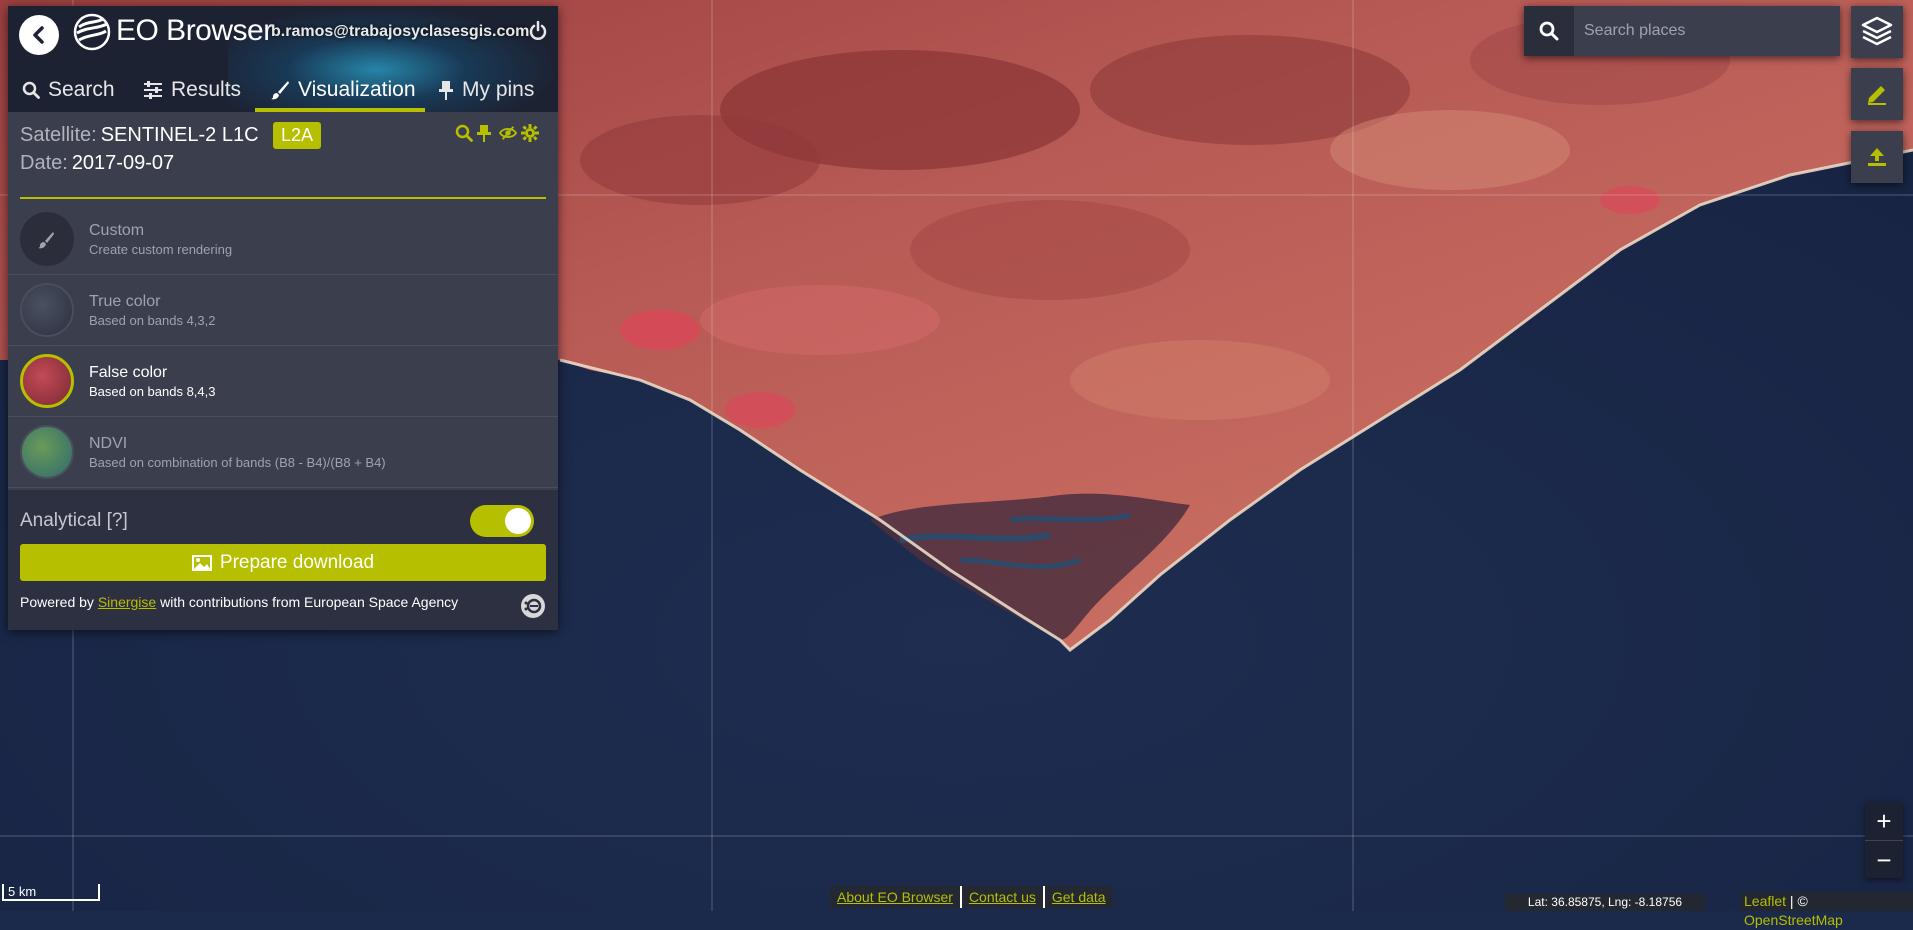 This screenshot has height=930, width=1913. I want to click on layer-name: NDVI, so click(108, 443).